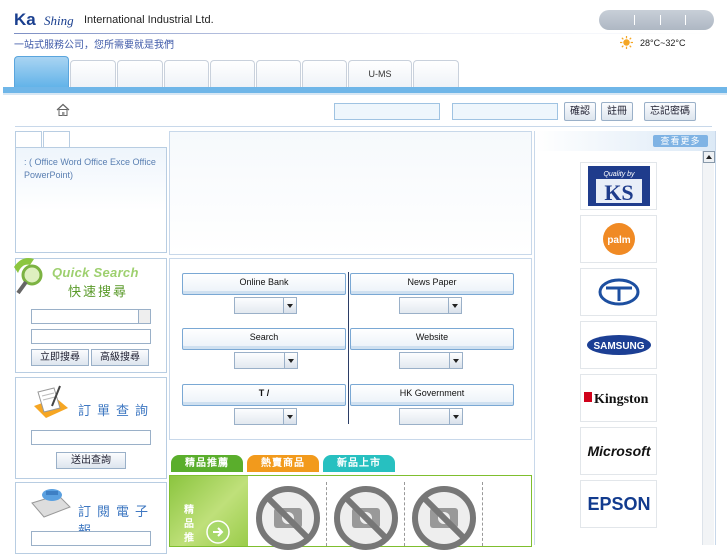 The image size is (727, 554). I want to click on product-showcase: 精品推, so click(350, 512).